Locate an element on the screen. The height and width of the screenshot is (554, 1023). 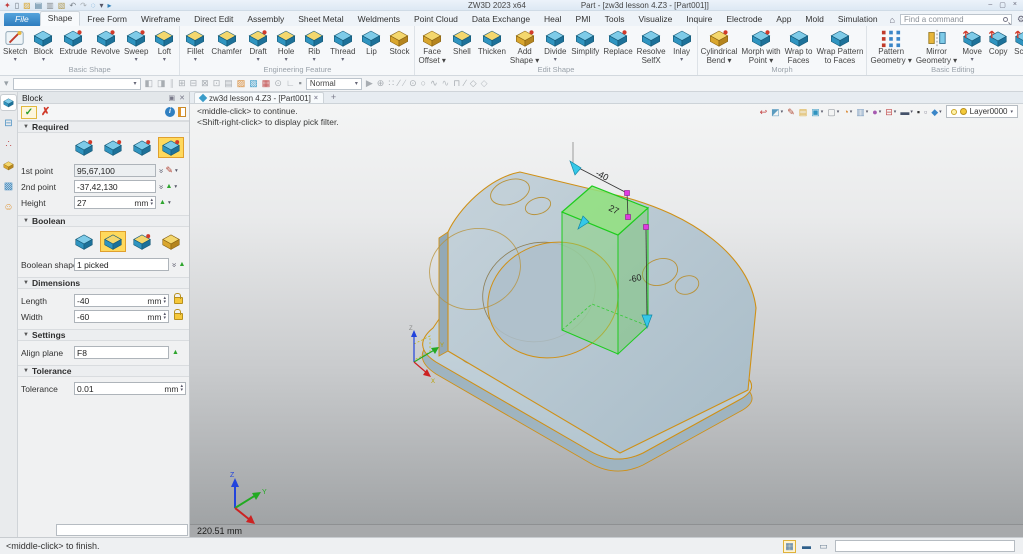
pick-arrow-icon: ▲ is located at coordinates (181, 264).